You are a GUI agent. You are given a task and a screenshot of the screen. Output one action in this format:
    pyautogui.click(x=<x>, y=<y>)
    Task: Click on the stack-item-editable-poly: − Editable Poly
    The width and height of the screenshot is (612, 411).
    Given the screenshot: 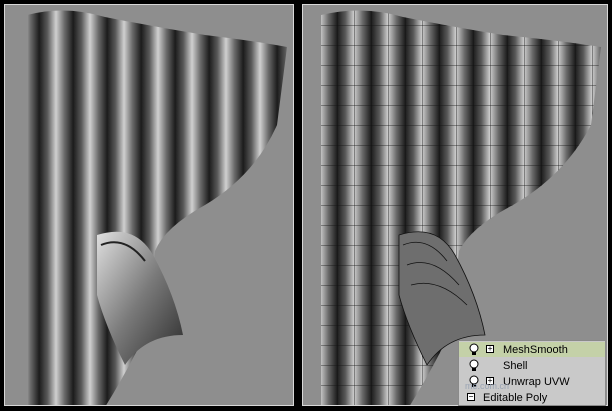 What is the action you would take?
    pyautogui.click(x=532, y=397)
    